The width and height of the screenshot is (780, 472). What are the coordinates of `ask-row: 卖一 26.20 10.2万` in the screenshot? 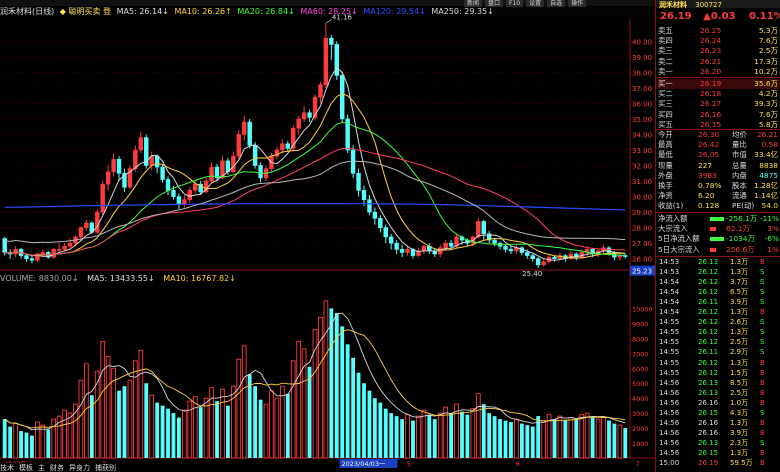 It's located at (718, 72).